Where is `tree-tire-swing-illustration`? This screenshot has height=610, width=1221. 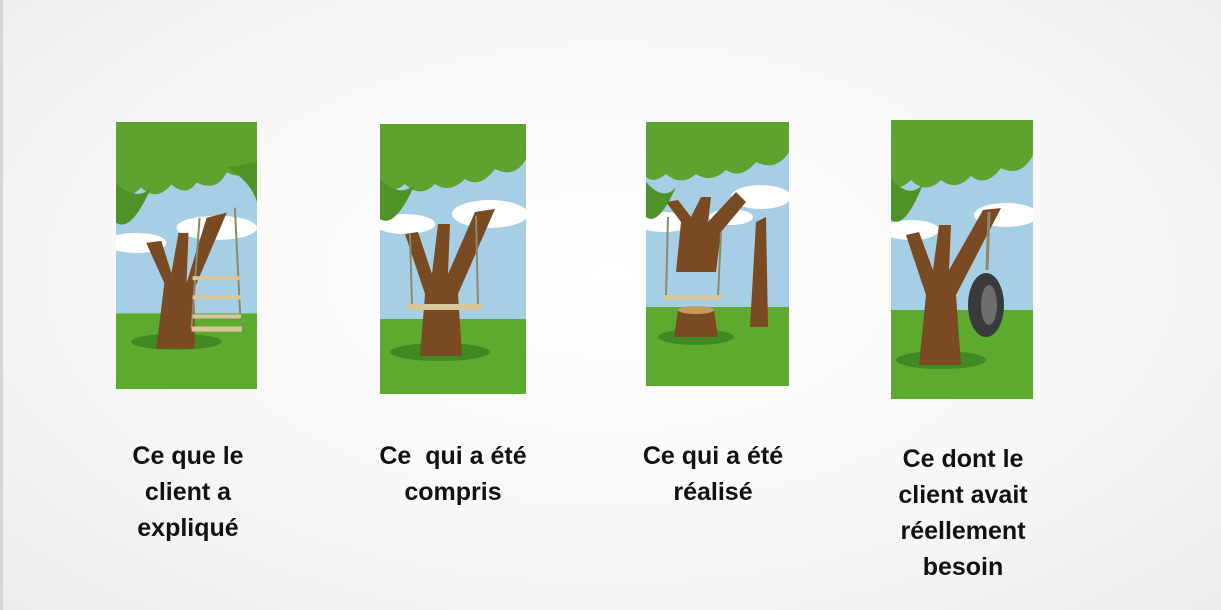 tree-tire-swing-illustration is located at coordinates (962, 259).